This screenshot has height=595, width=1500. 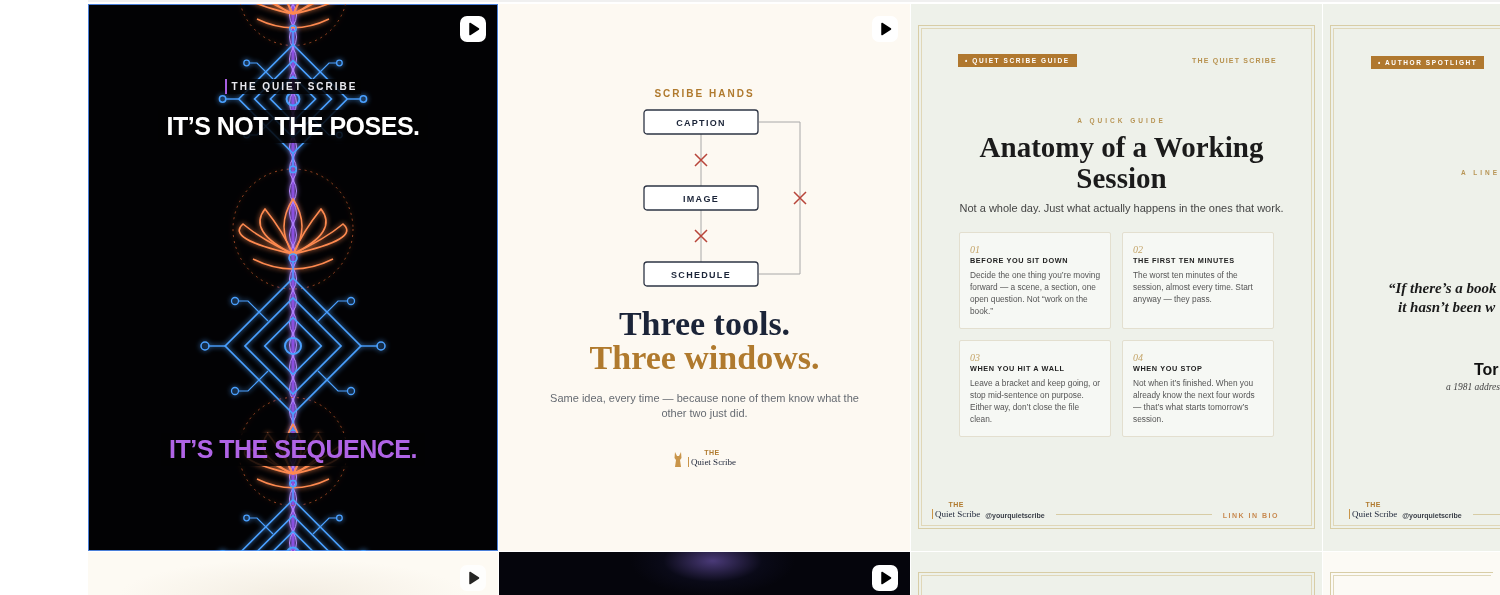 I want to click on description: Same idea, every time — because none of them know what the other two just did., so click(x=704, y=406).